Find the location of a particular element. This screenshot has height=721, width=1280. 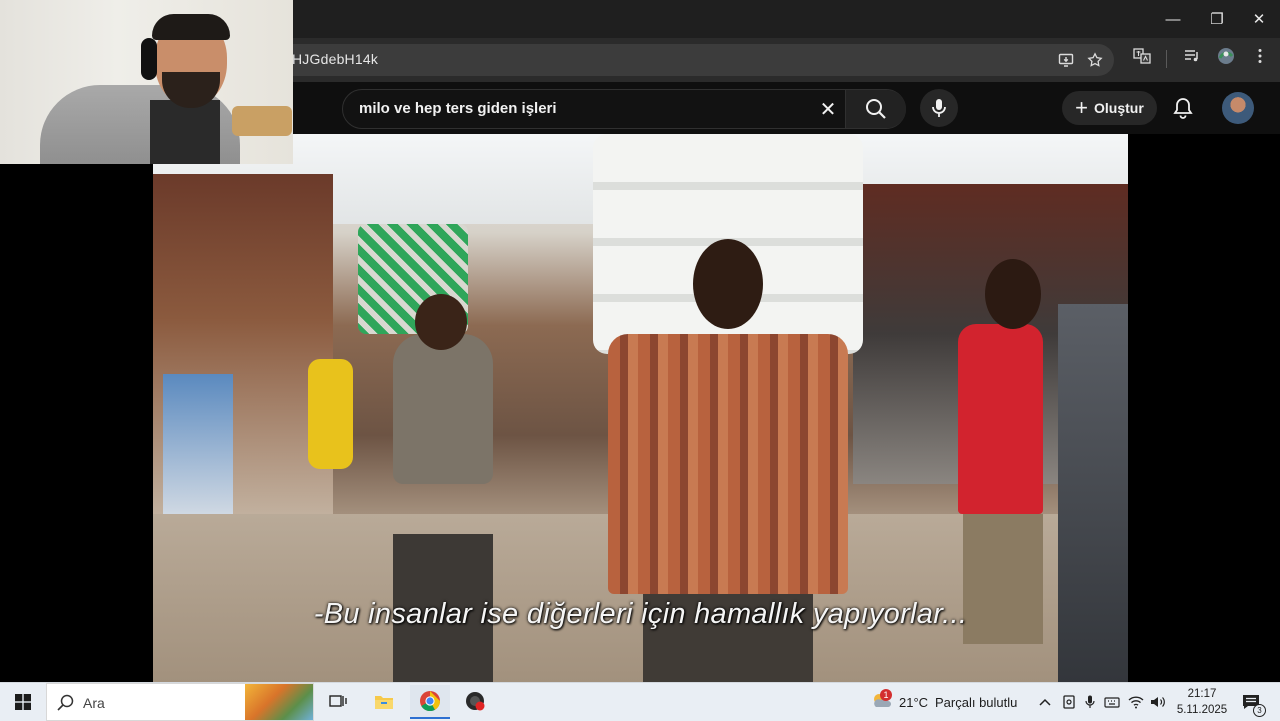

search-button is located at coordinates (875, 109).